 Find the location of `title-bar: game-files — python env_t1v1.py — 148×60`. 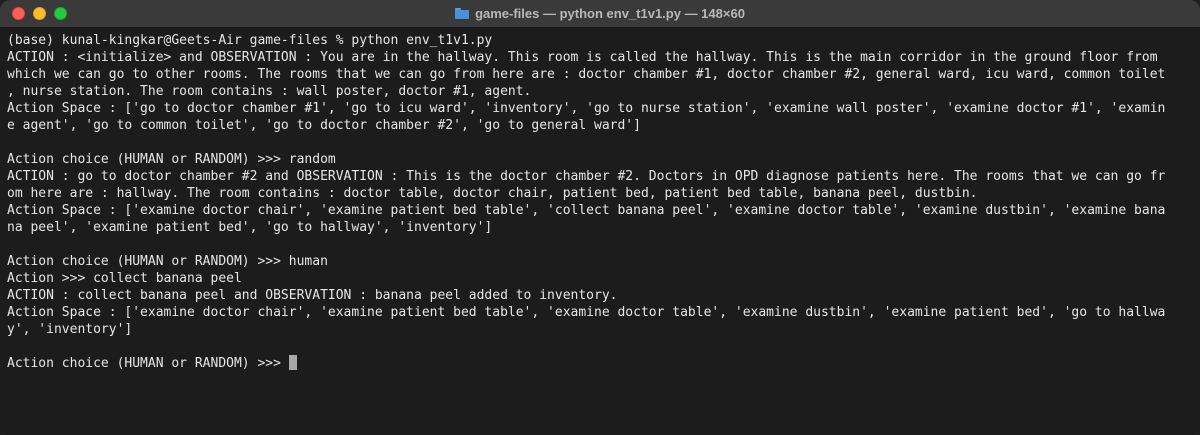

title-bar: game-files — python env_t1v1.py — 148×60 is located at coordinates (600, 14).